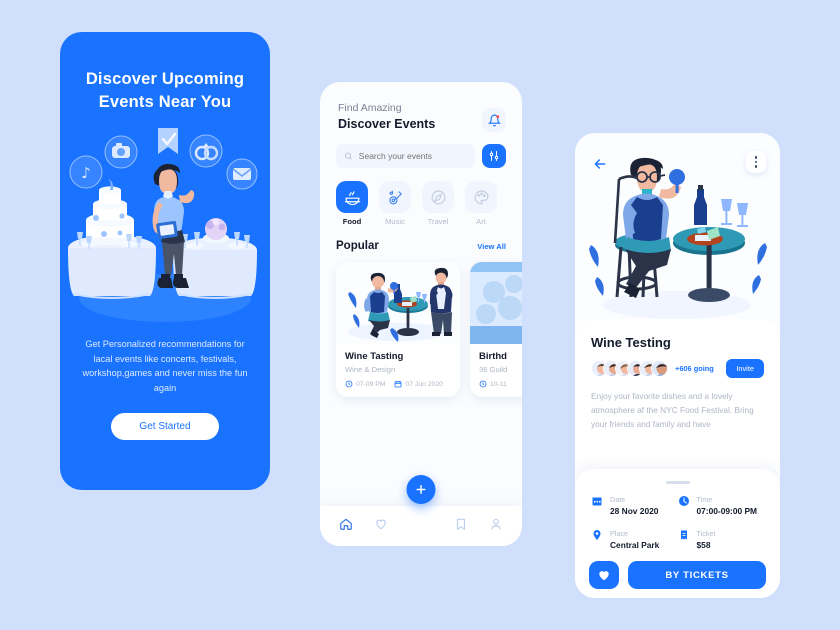 The image size is (840, 630). I want to click on ticket-icon, so click(683, 535).